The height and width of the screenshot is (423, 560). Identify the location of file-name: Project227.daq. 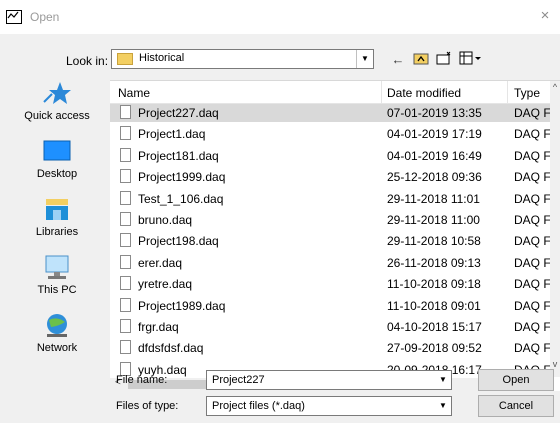
(178, 113).